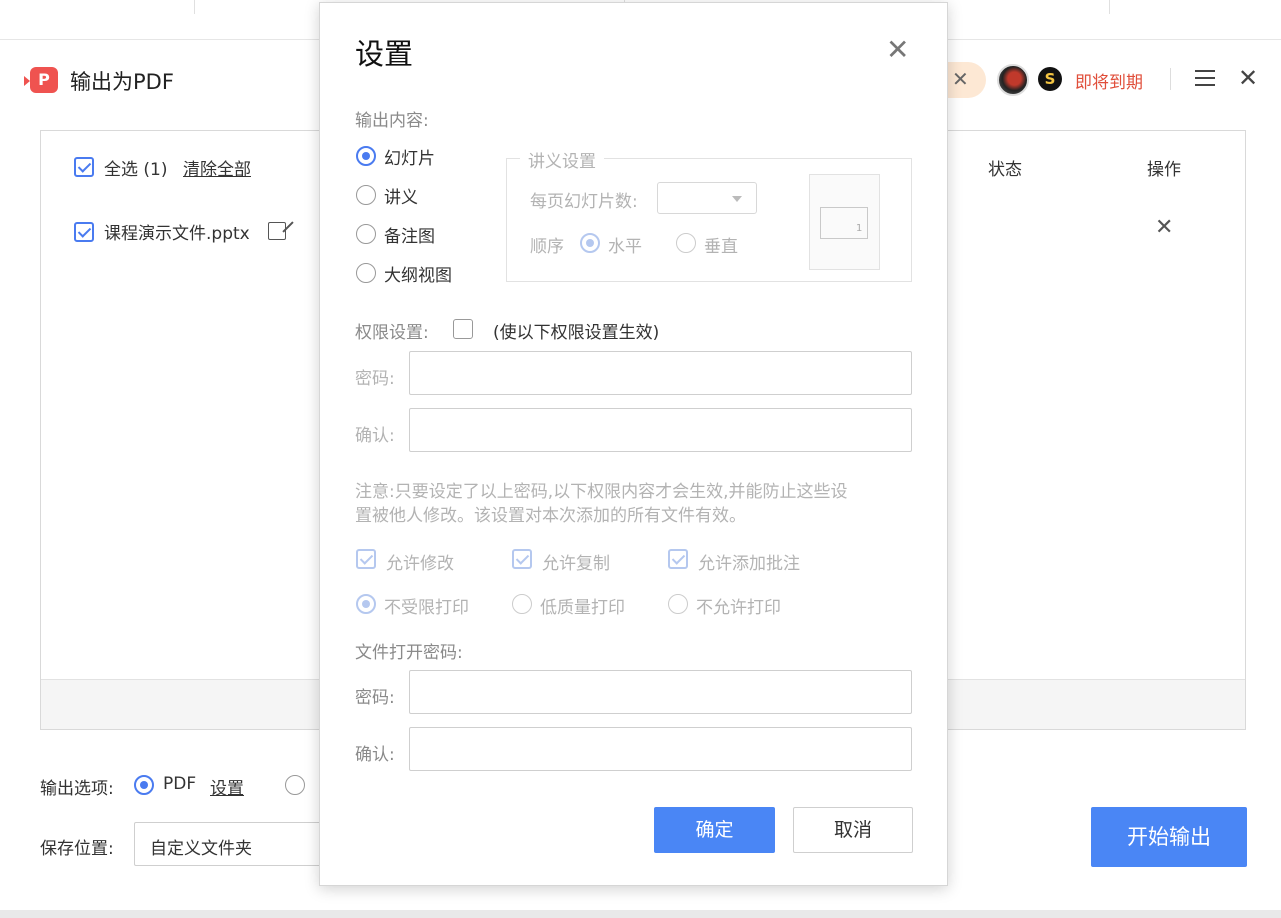  I want to click on content-outline-radio, so click(366, 273).